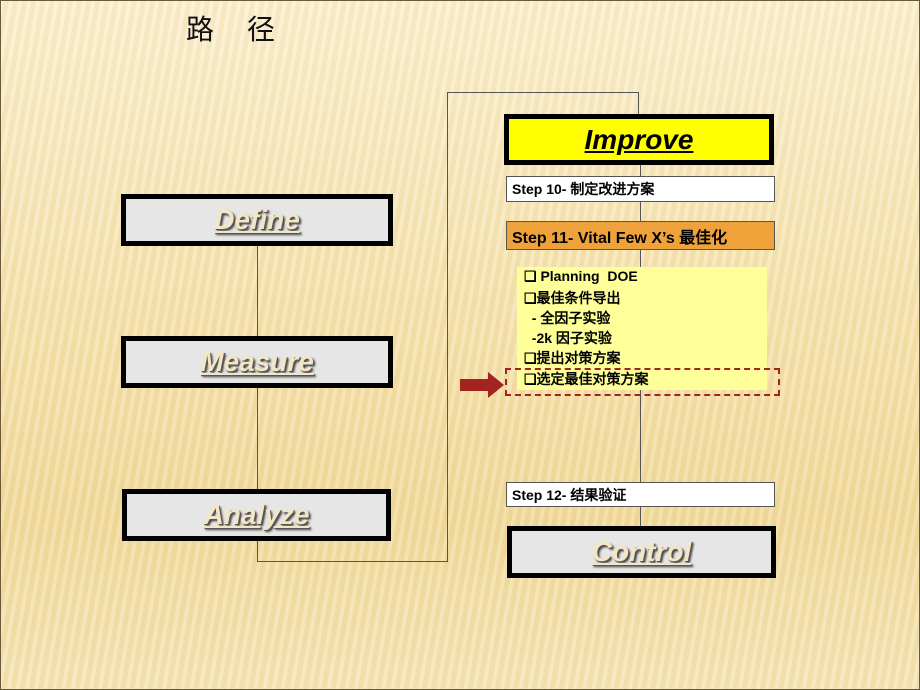 This screenshot has height=690, width=920. I want to click on connector-measure-analyze, so click(257, 438).